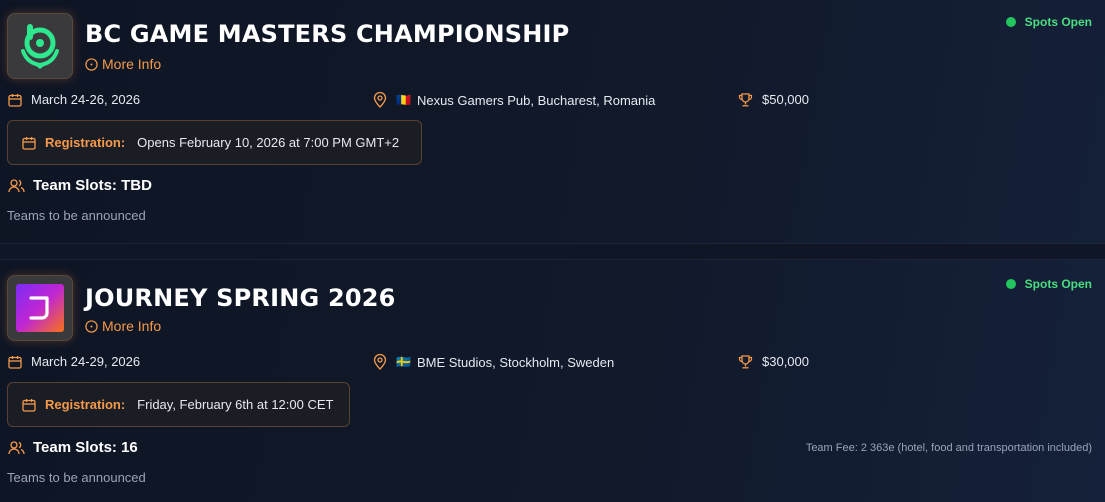  I want to click on tournament-title: BC GAME MASTERS CHAMPIONSHIP, so click(327, 34).